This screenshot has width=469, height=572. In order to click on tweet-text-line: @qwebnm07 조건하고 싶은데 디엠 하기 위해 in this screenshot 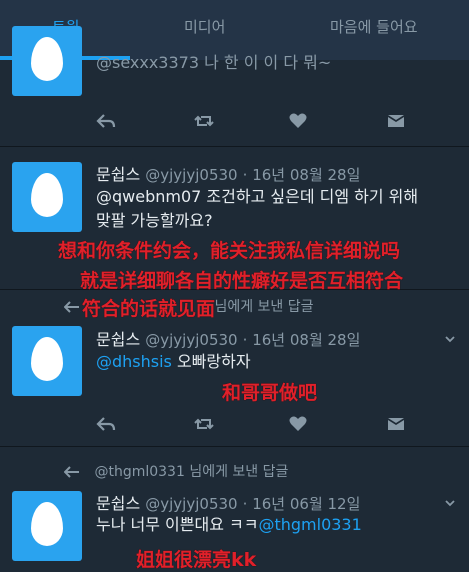, I will do `click(257, 196)`.